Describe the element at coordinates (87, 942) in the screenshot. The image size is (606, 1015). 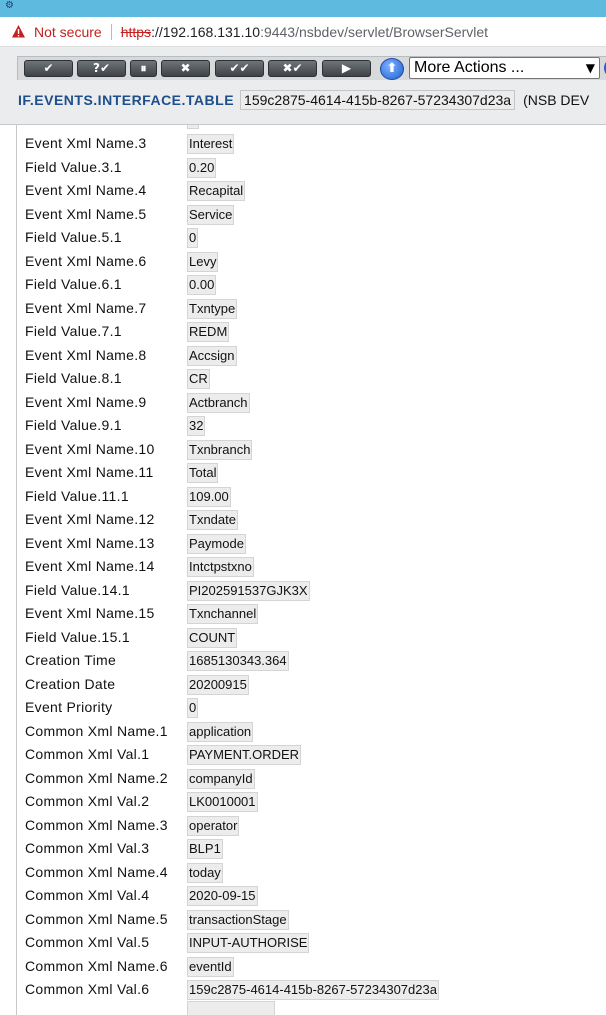
I see `field-label: Common Xml Val.5` at that location.